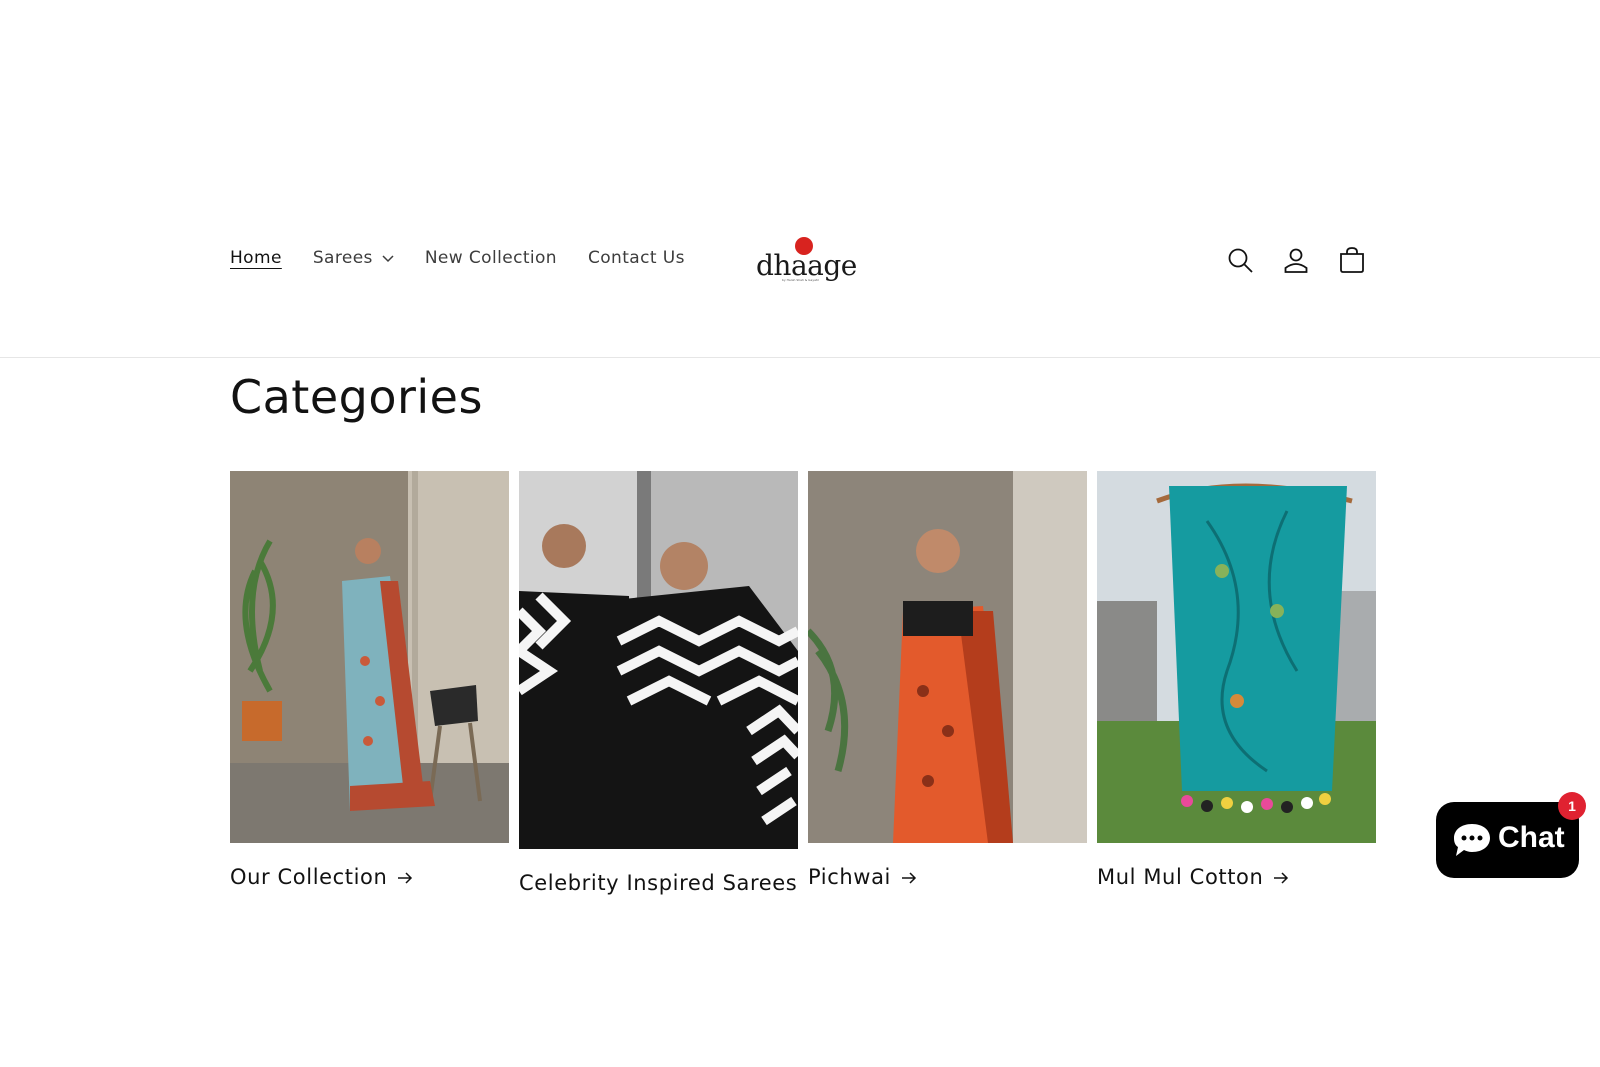 The height and width of the screenshot is (1067, 1600). What do you see at coordinates (801, 280) in the screenshot?
I see `logo-tagline: by Harsh Shah & Gayatri` at bounding box center [801, 280].